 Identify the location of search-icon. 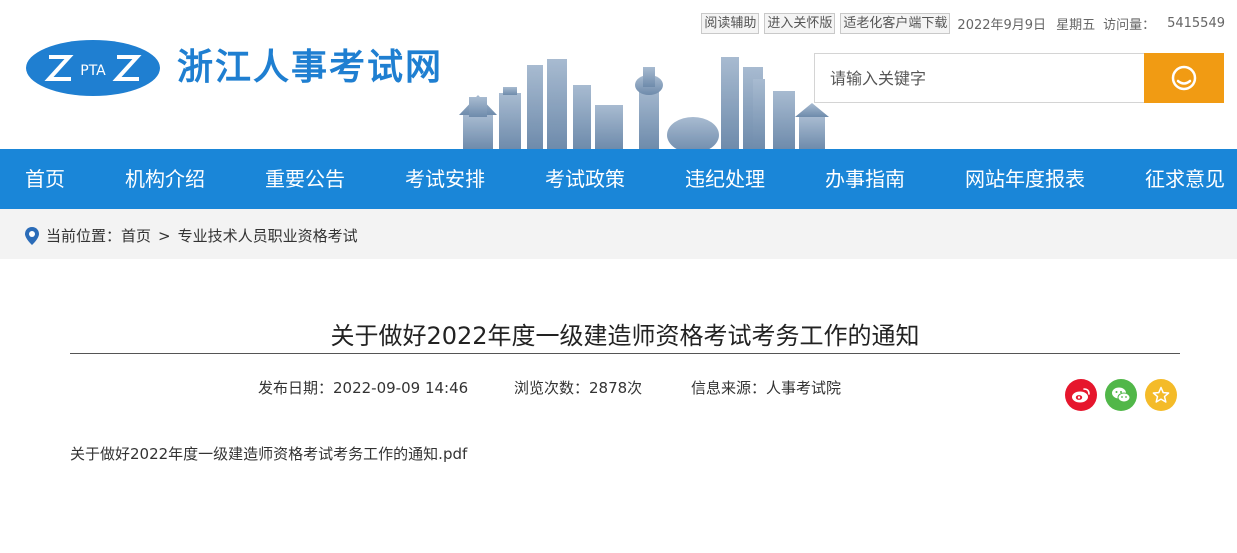
(1184, 78).